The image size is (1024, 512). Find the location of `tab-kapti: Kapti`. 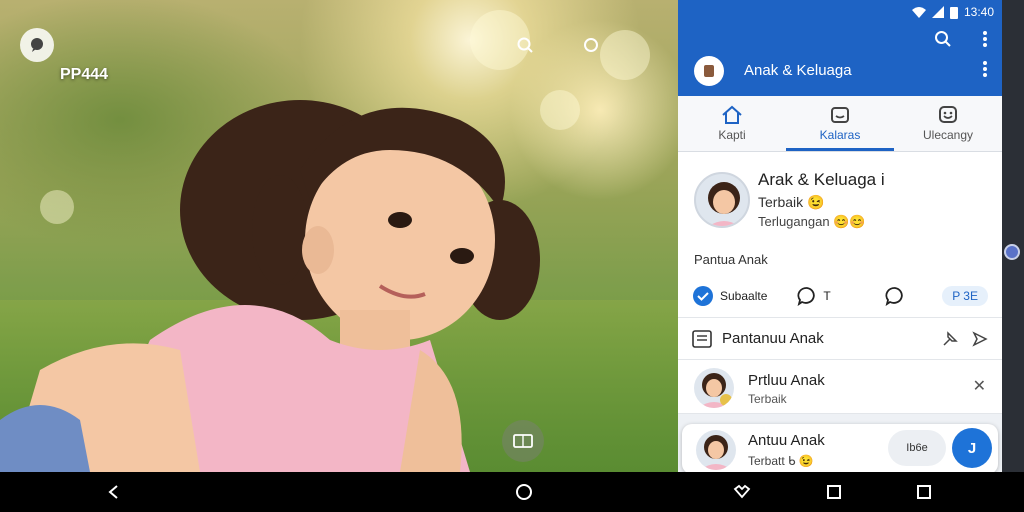

tab-kapti: Kapti is located at coordinates (732, 123).